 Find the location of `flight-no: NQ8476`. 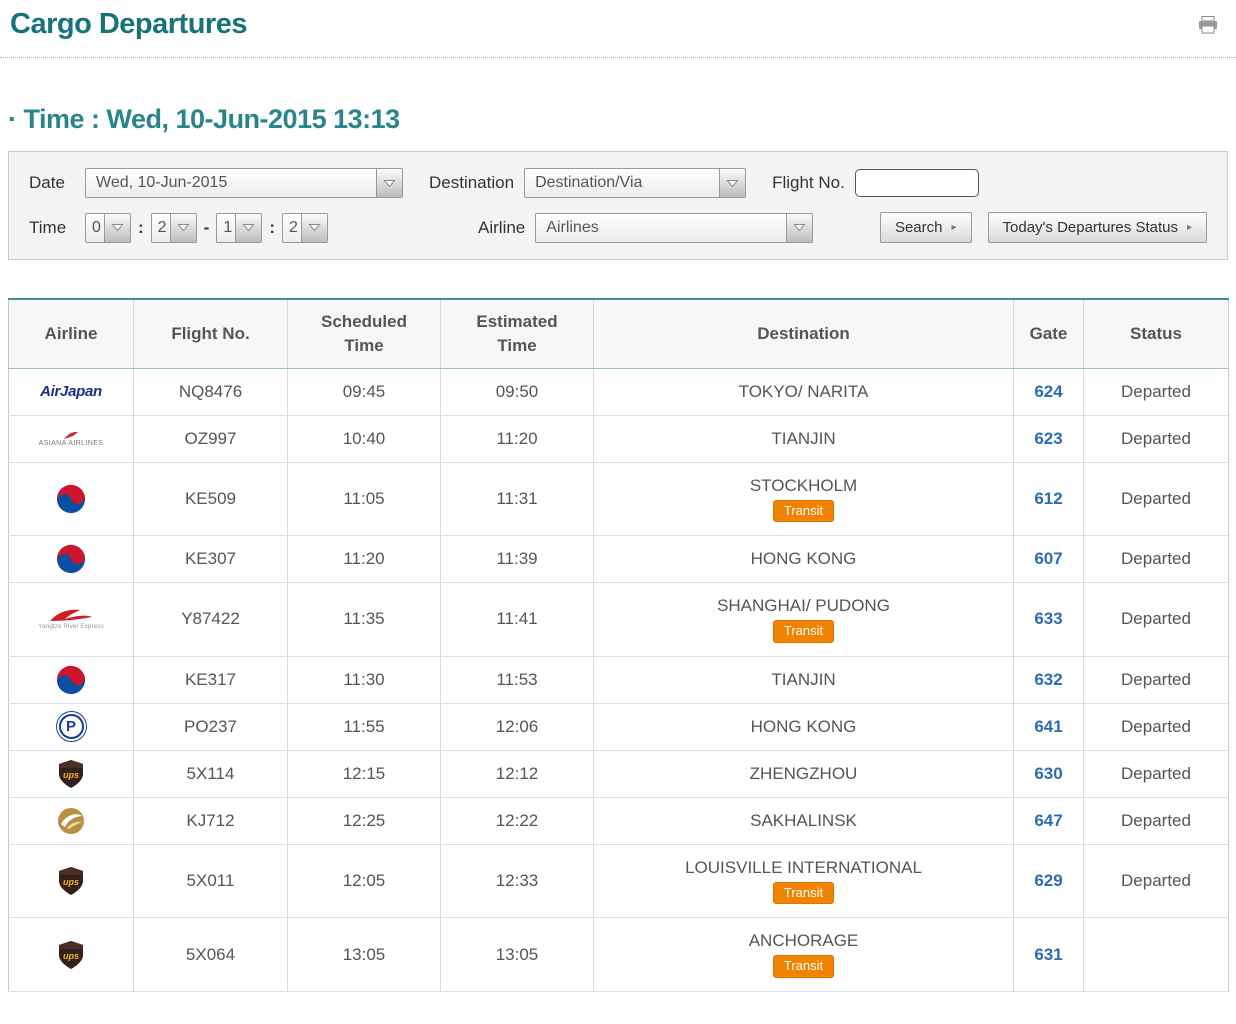

flight-no: NQ8476 is located at coordinates (210, 392).